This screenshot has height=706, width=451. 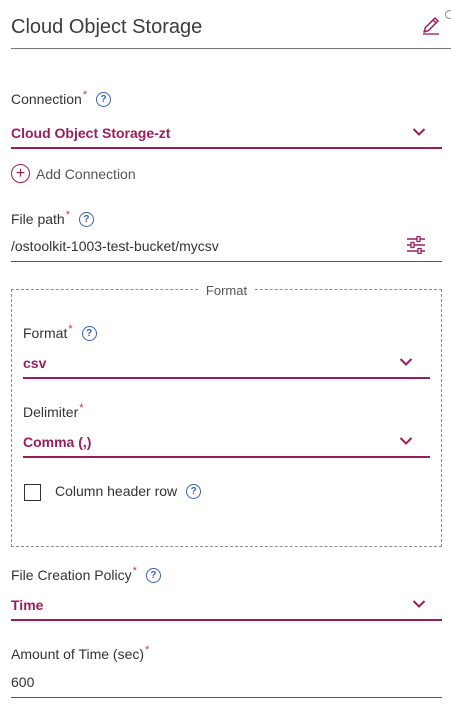 What do you see at coordinates (51, 412) in the screenshot?
I see `delimiter-label-text: Delimiter` at bounding box center [51, 412].